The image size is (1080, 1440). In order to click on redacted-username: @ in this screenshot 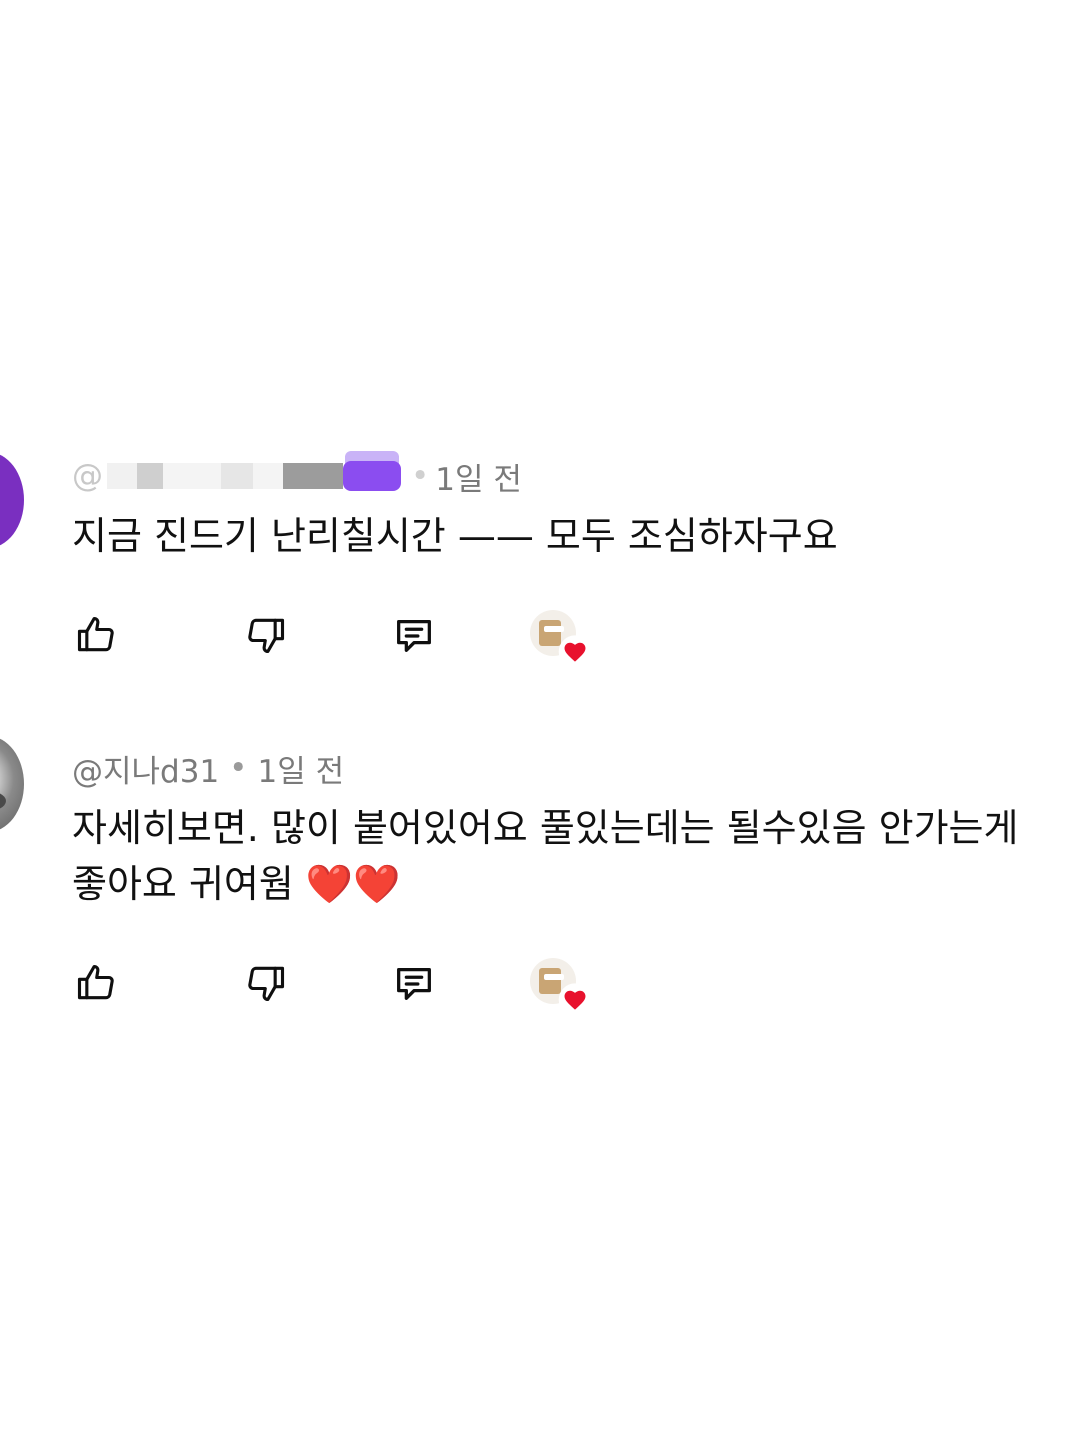, I will do `click(236, 476)`.